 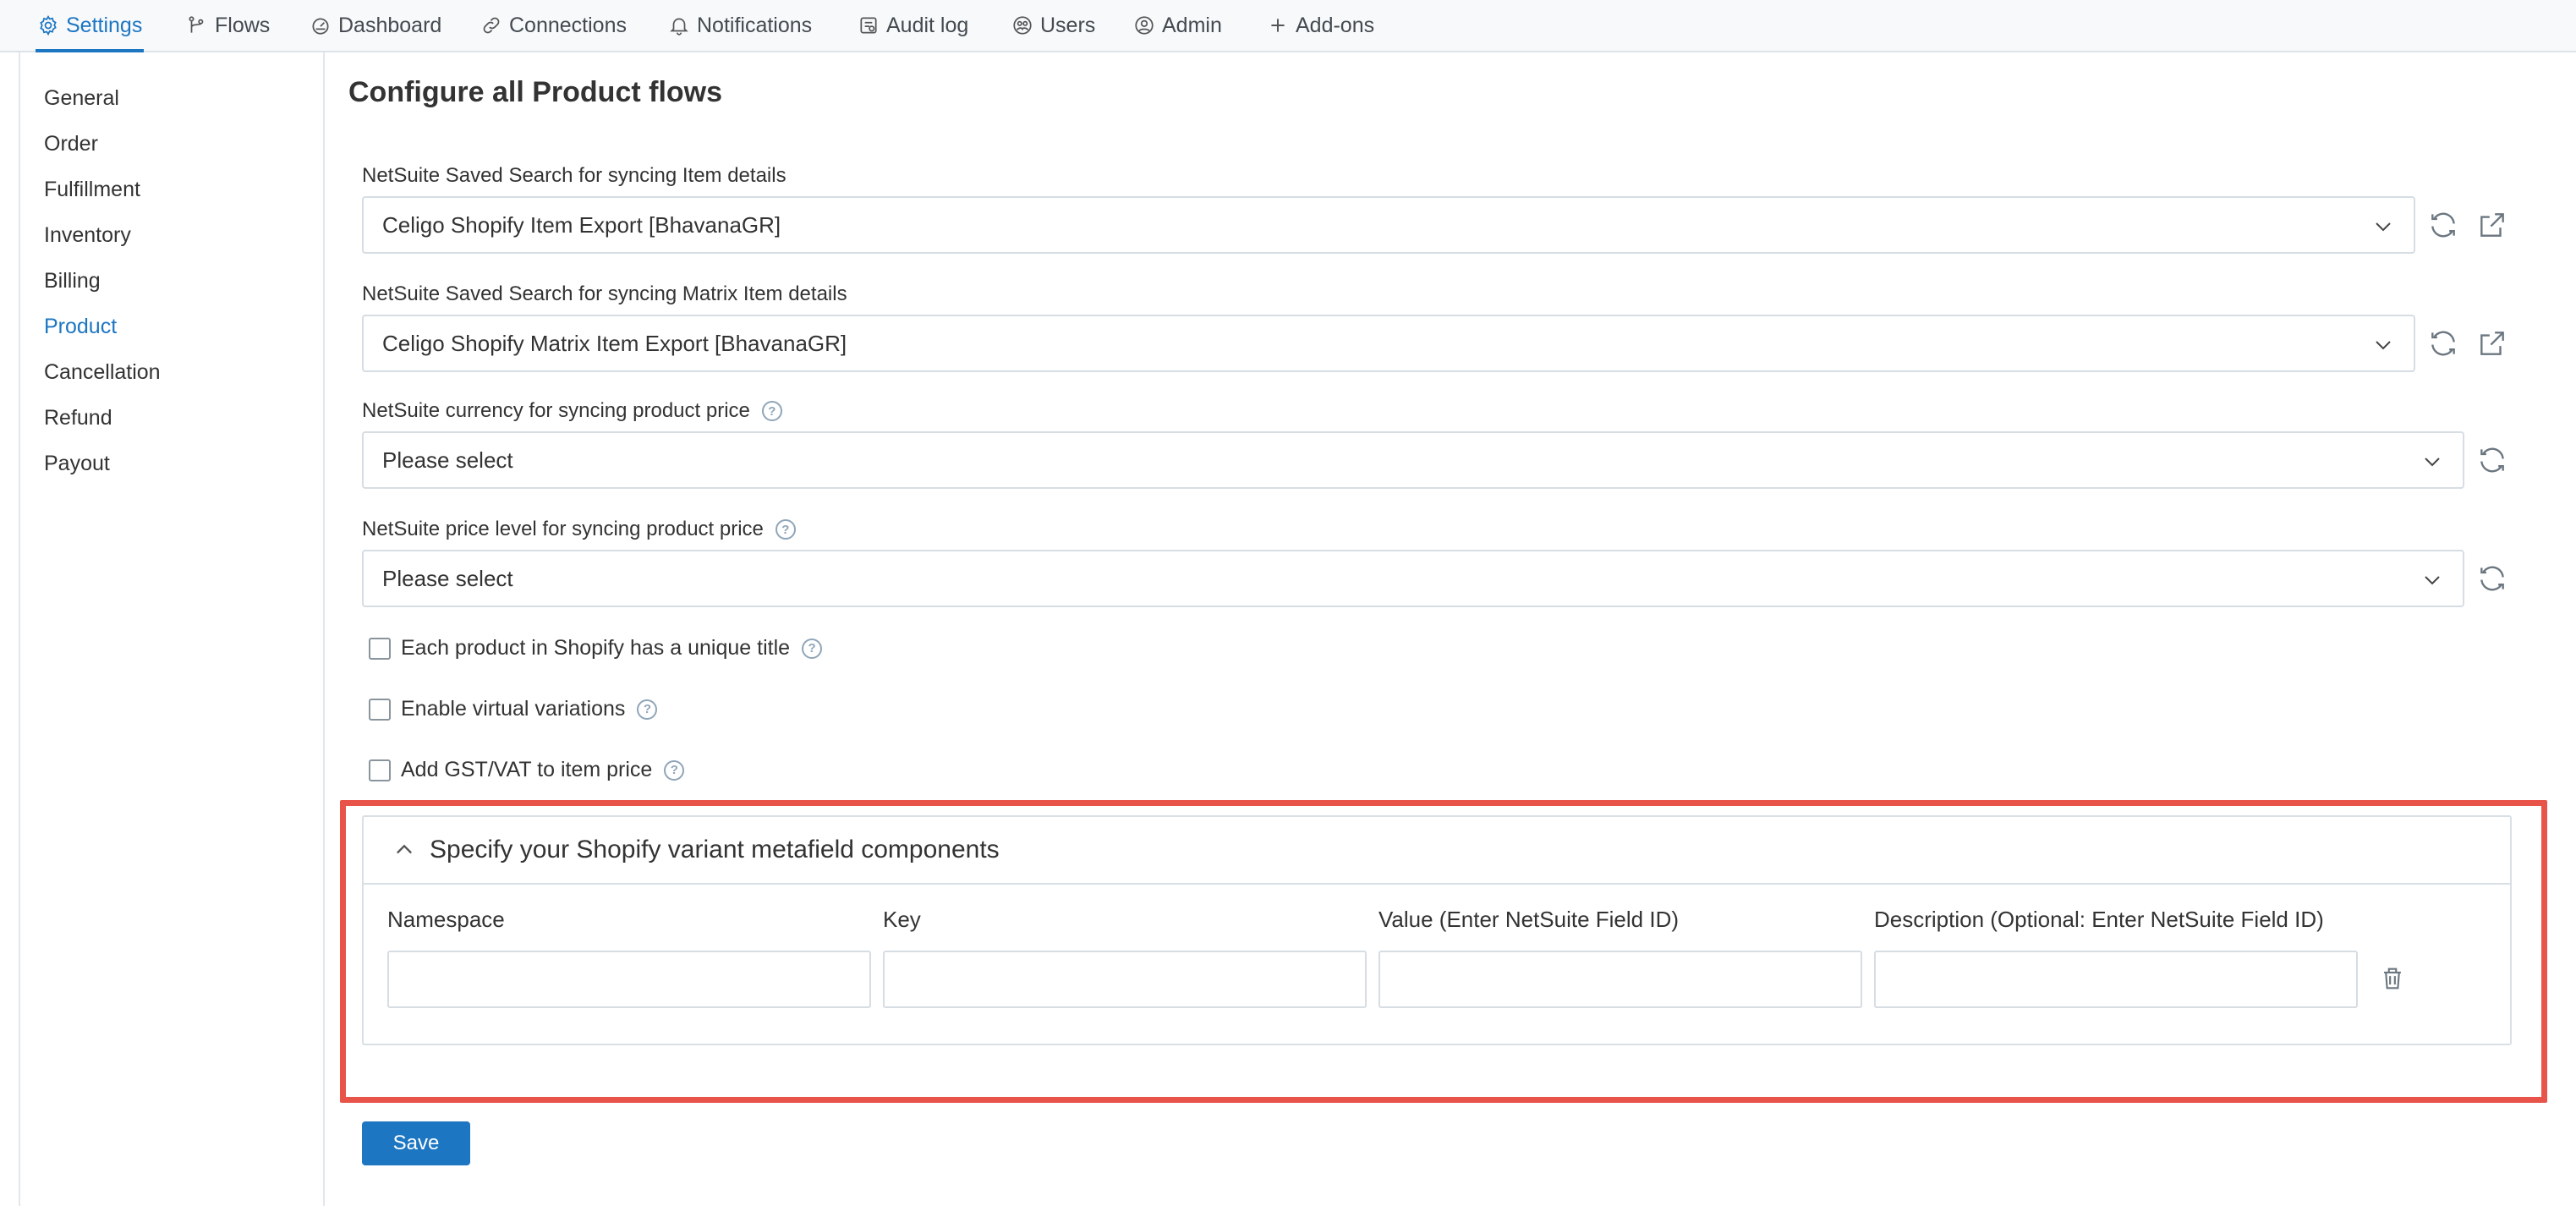 I want to click on gst-vat-checkbox, so click(x=380, y=770).